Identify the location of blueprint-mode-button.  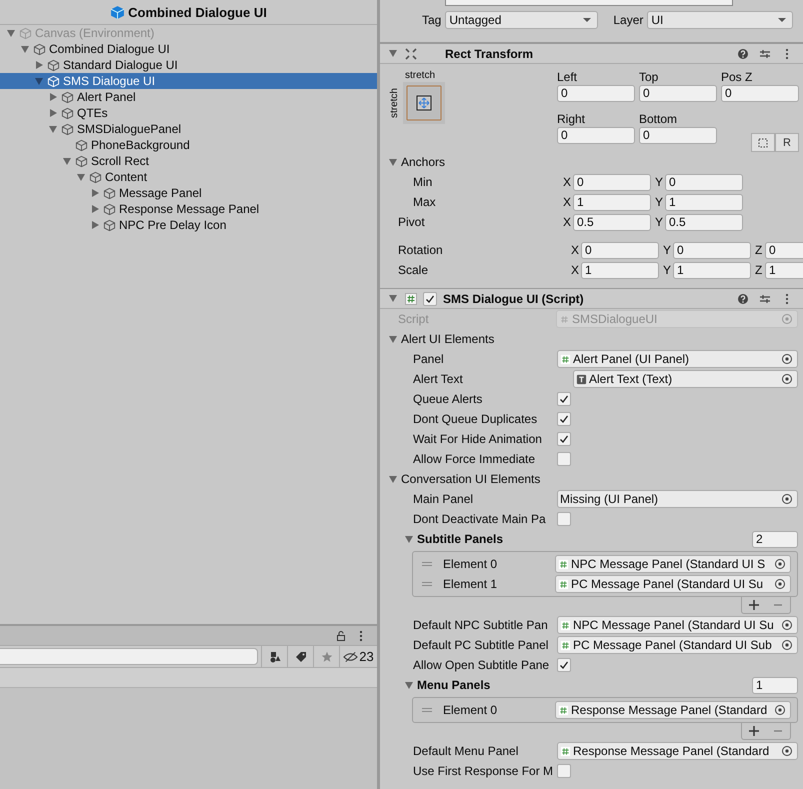
(763, 142).